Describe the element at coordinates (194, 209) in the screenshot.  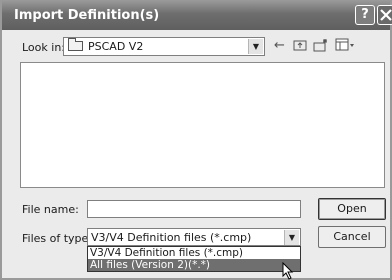
I see `file-name-input` at that location.